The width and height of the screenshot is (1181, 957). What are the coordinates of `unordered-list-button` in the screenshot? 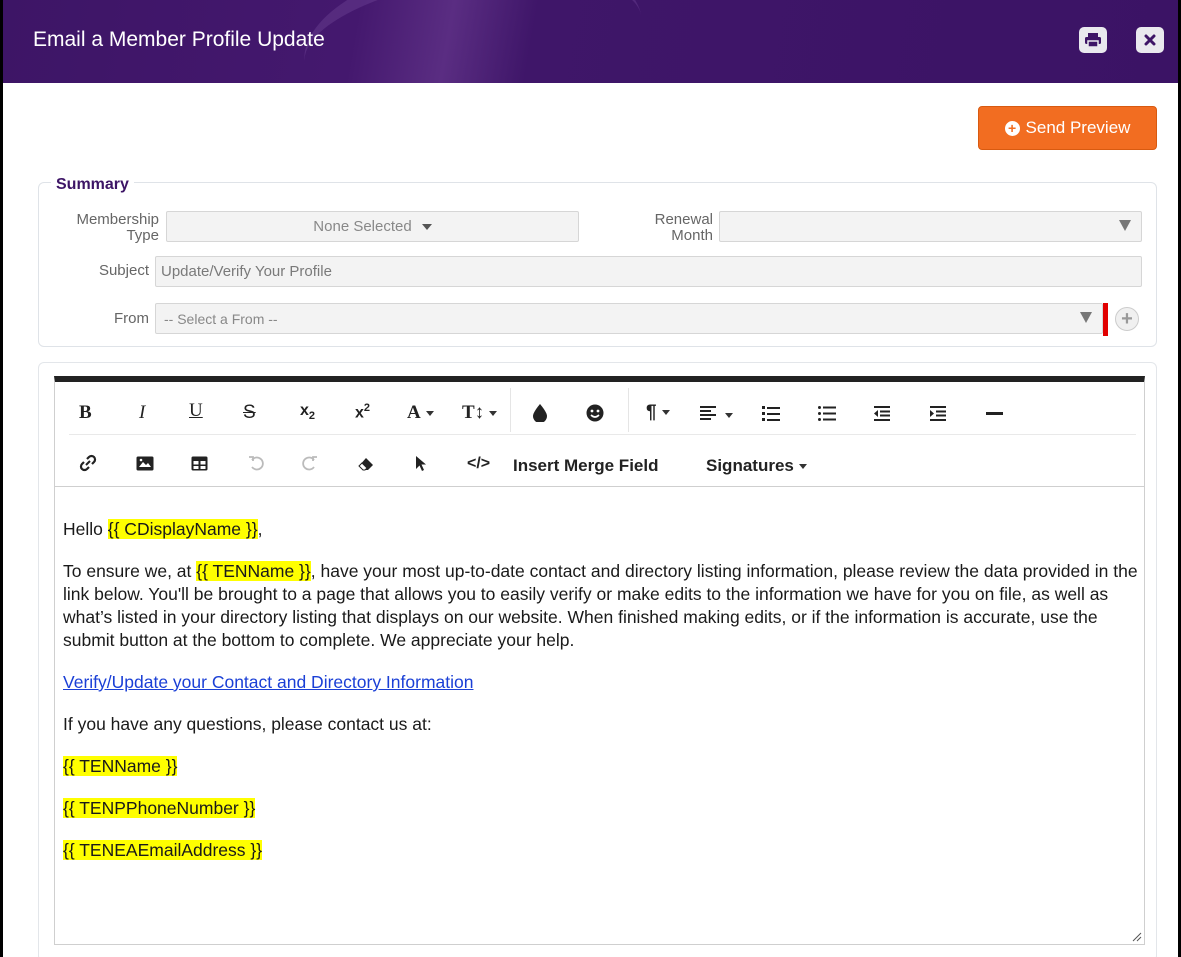 It's located at (827, 416).